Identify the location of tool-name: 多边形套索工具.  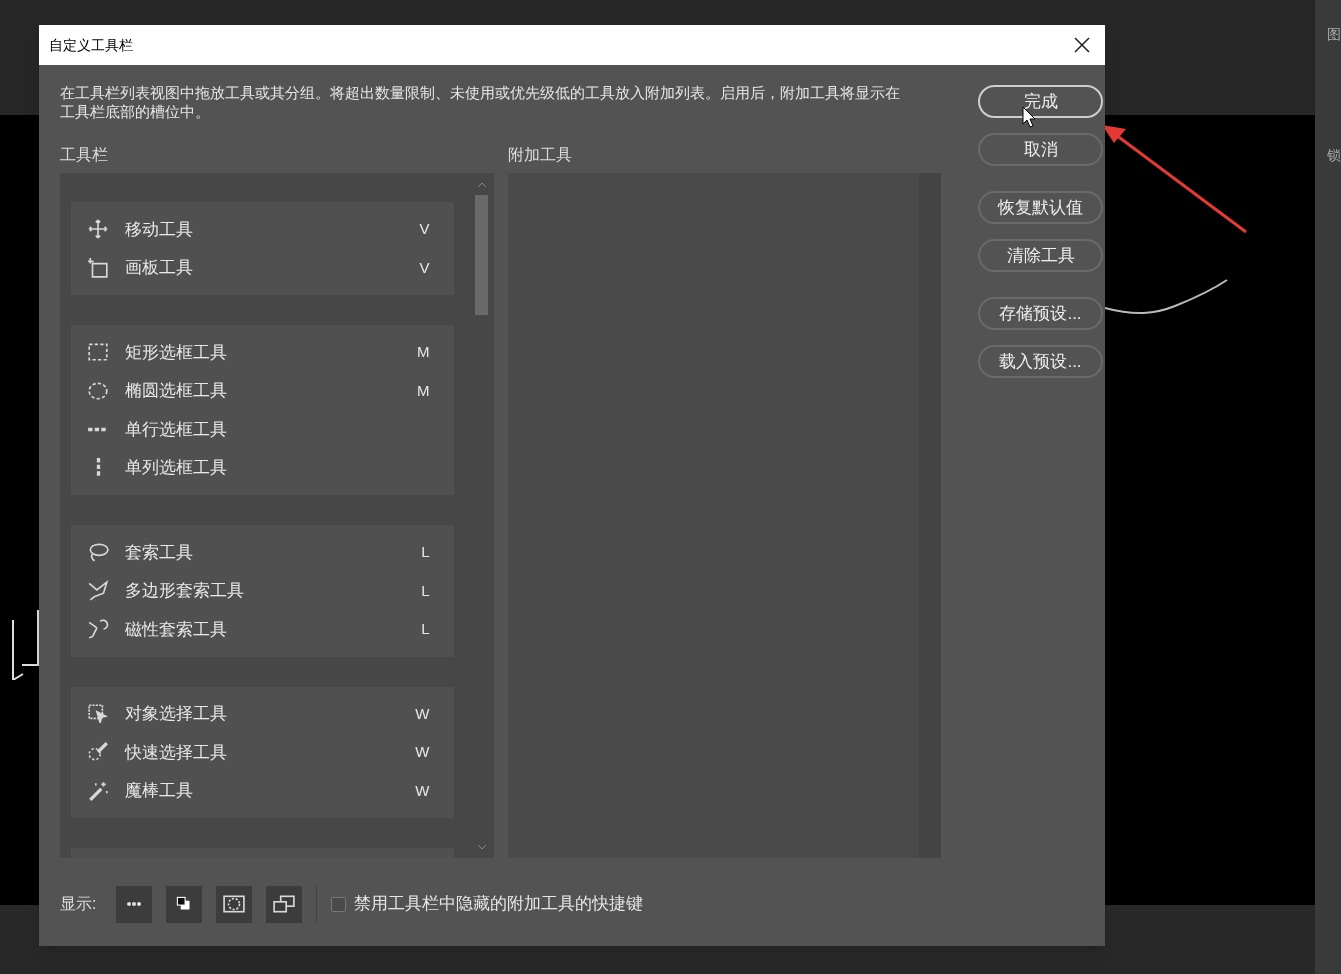
(185, 591).